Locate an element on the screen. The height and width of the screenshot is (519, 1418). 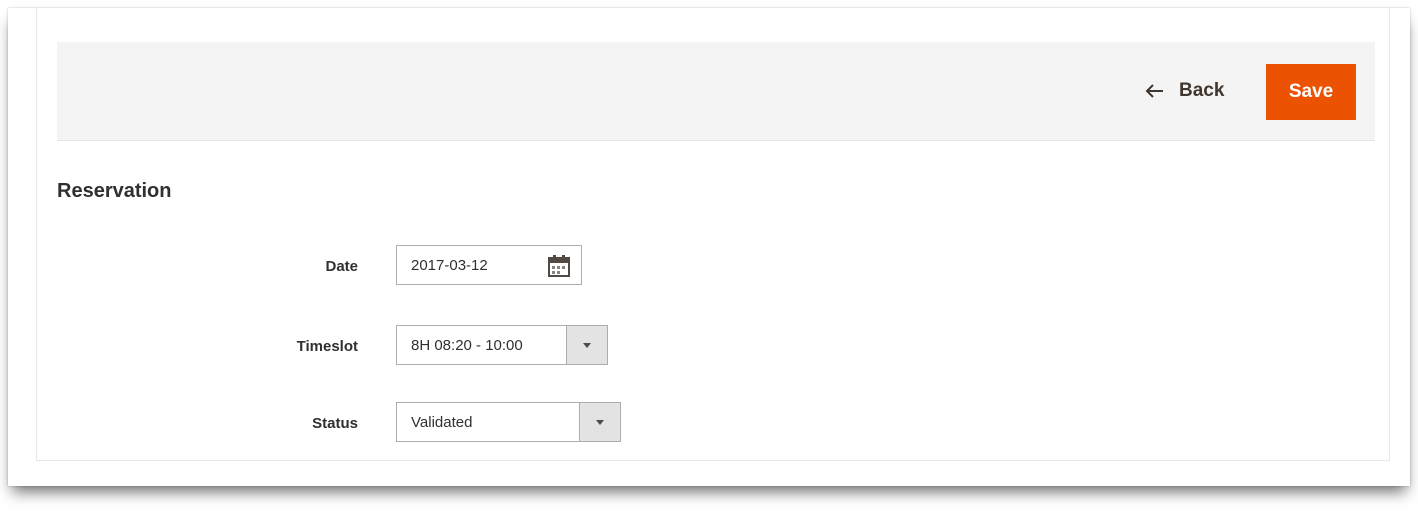
status-dropdown-toggle is located at coordinates (599, 422).